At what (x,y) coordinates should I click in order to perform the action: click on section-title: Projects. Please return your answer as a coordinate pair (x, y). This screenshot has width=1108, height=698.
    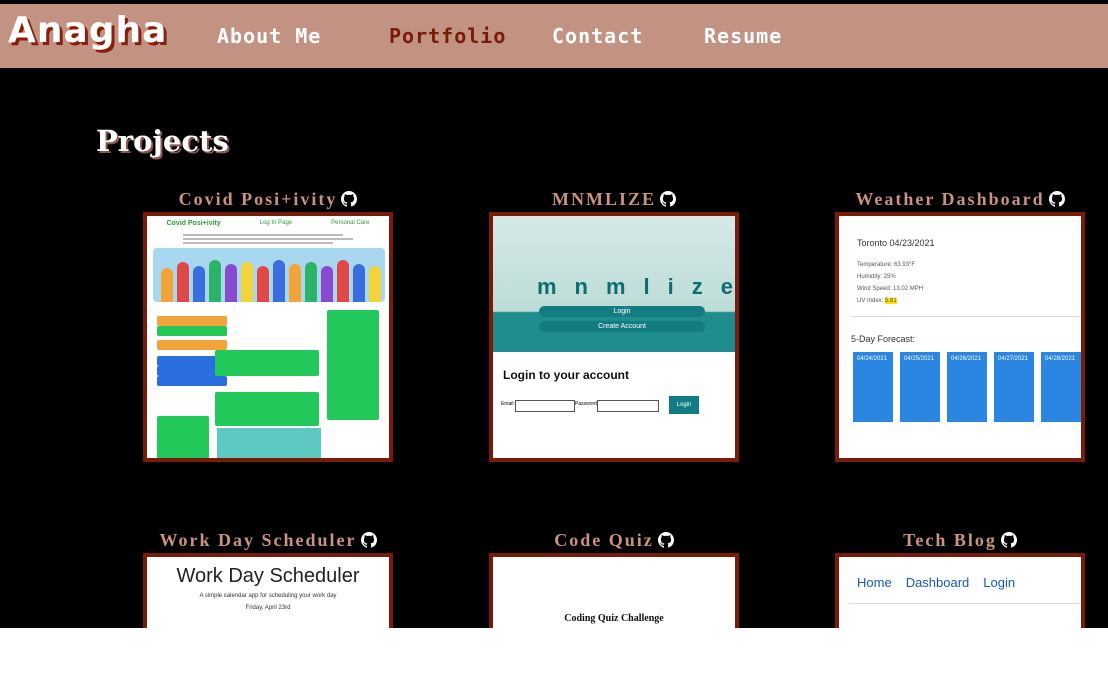
    Looking at the image, I should click on (162, 141).